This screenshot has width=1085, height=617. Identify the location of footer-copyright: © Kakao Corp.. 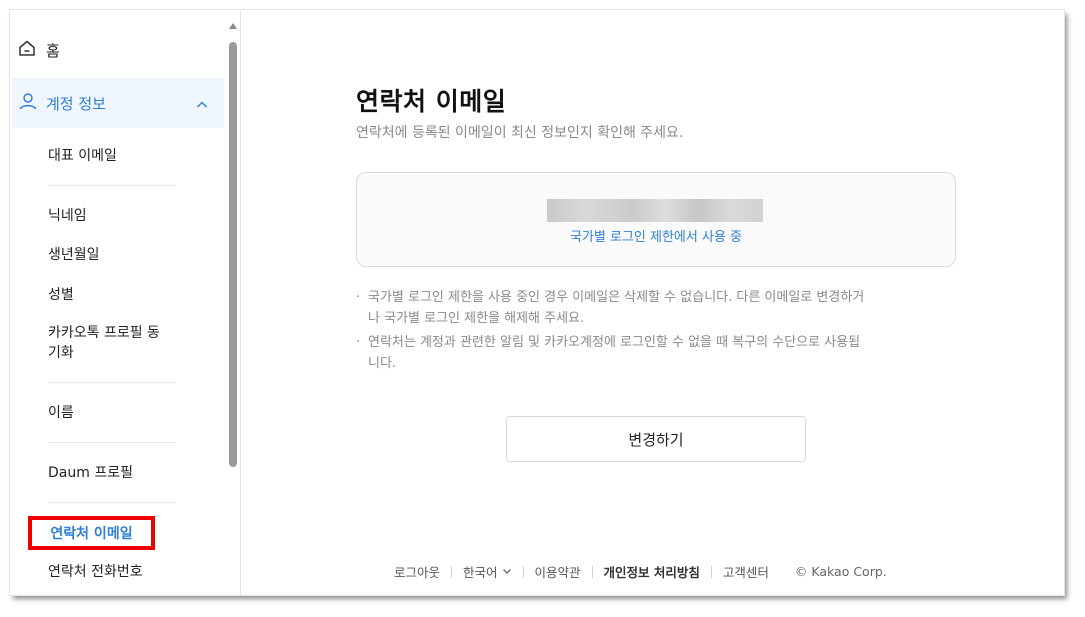
(840, 571).